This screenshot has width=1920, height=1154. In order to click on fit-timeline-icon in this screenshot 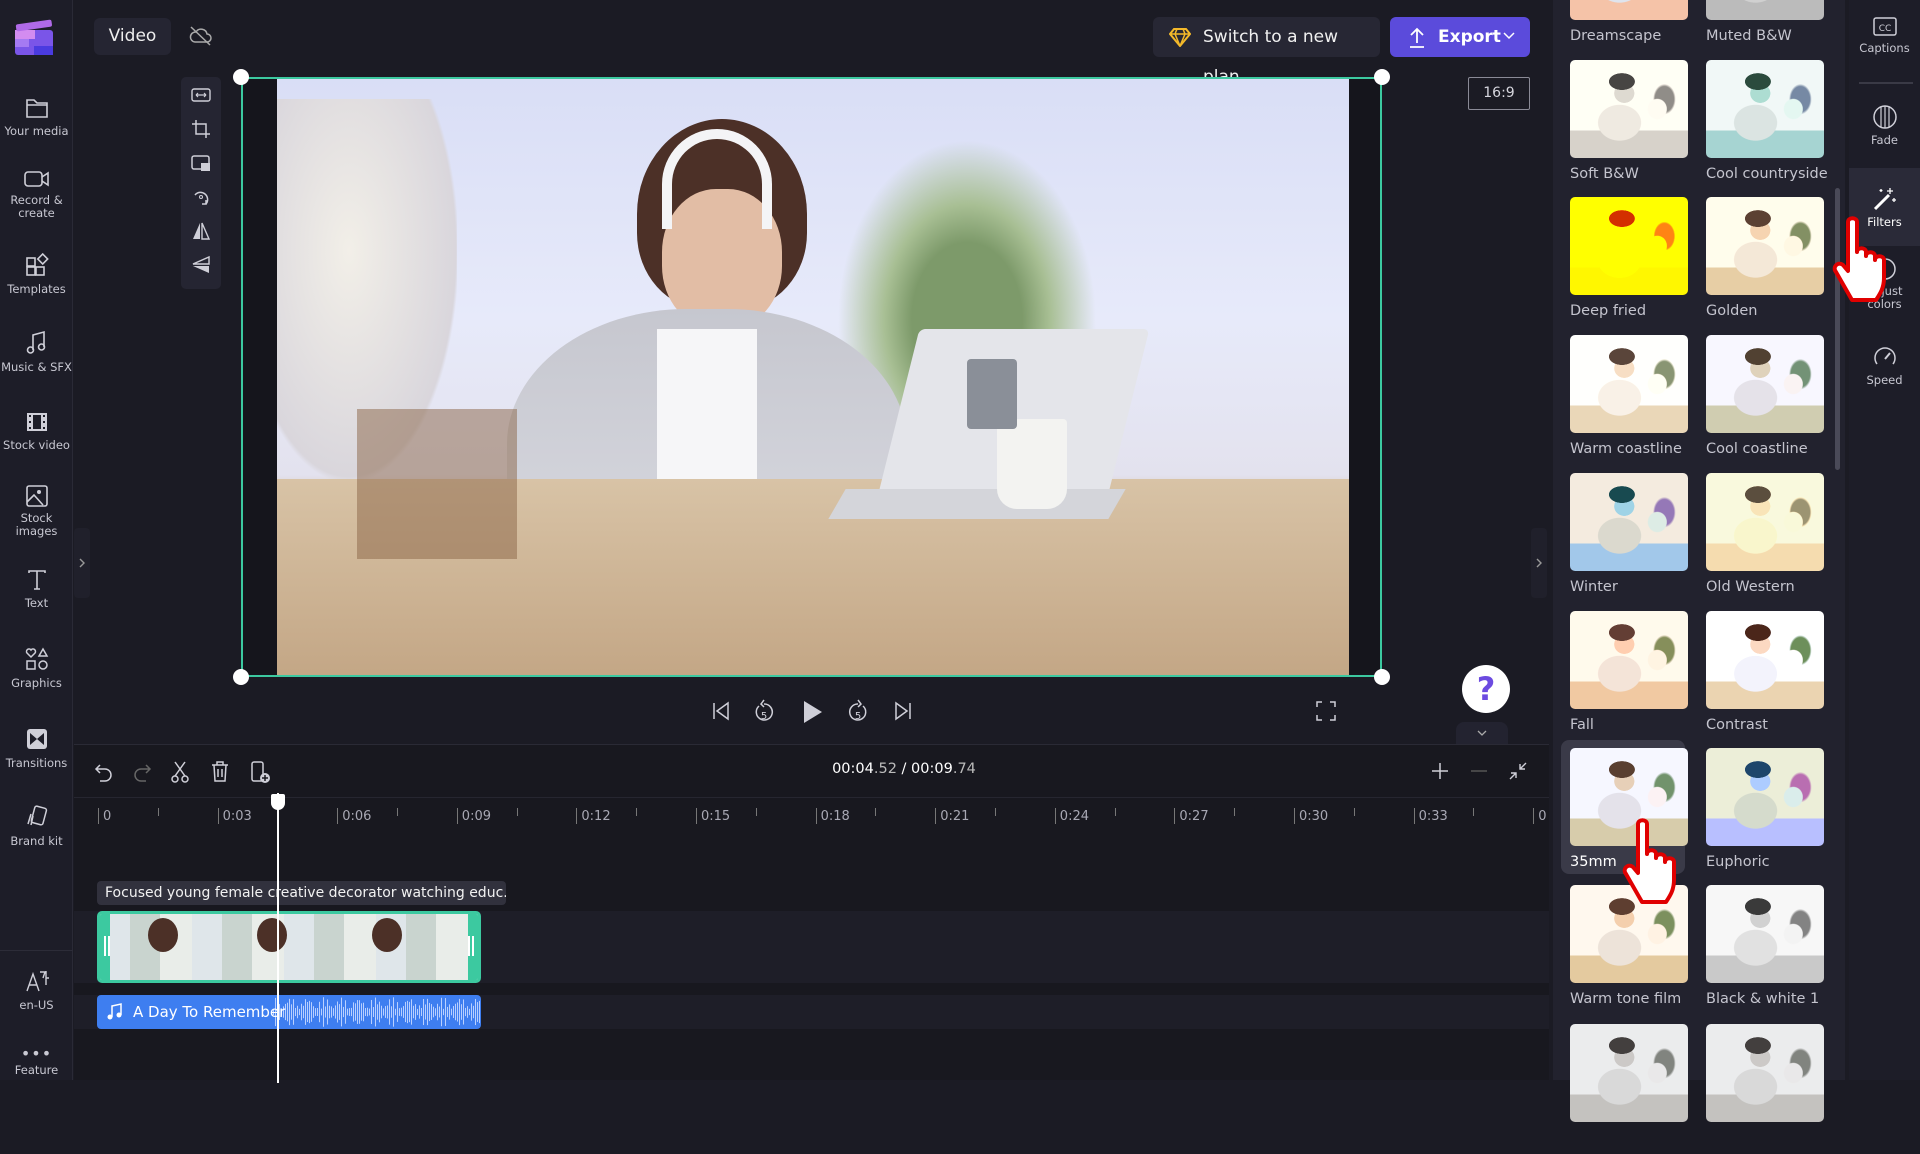, I will do `click(1518, 771)`.